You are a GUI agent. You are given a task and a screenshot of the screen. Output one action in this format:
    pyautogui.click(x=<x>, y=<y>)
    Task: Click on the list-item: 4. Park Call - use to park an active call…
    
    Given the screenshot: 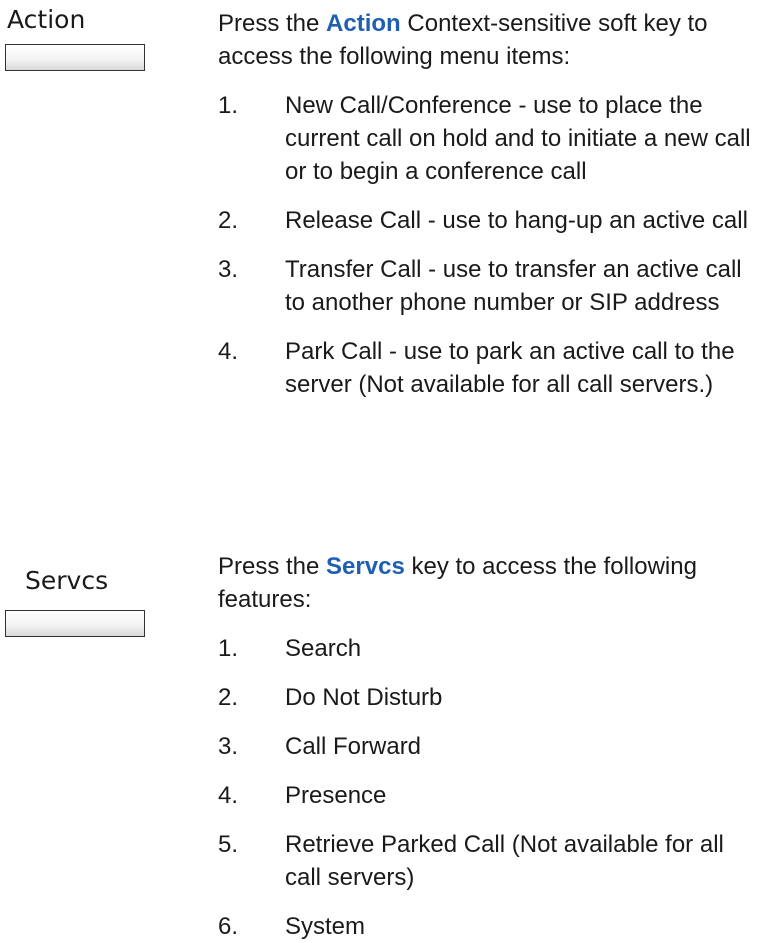 What is the action you would take?
    pyautogui.click(x=476, y=368)
    